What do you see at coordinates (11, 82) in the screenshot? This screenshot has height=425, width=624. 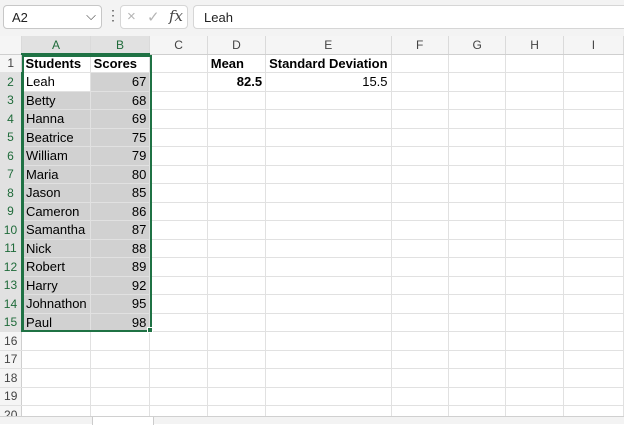 I see `row-header: 2` at bounding box center [11, 82].